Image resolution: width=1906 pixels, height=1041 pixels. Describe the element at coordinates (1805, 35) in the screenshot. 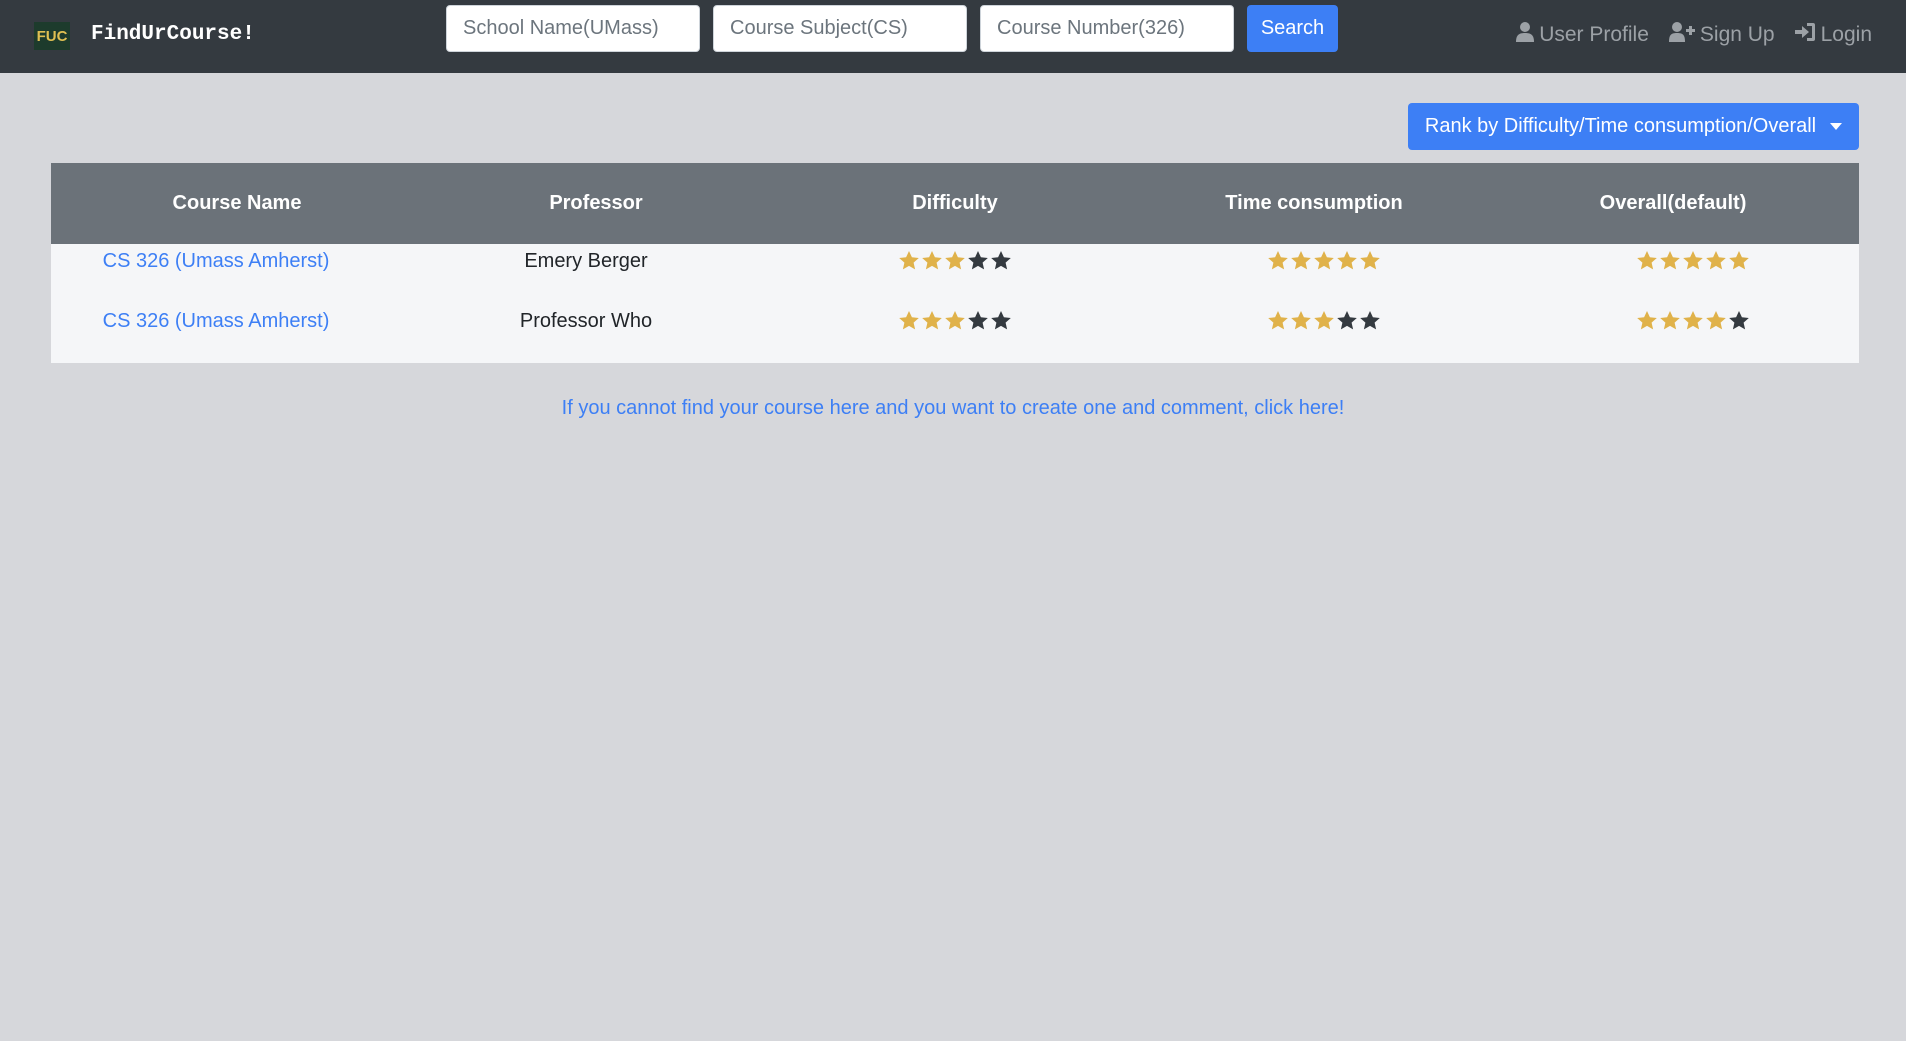

I see `sign-in-icon` at that location.